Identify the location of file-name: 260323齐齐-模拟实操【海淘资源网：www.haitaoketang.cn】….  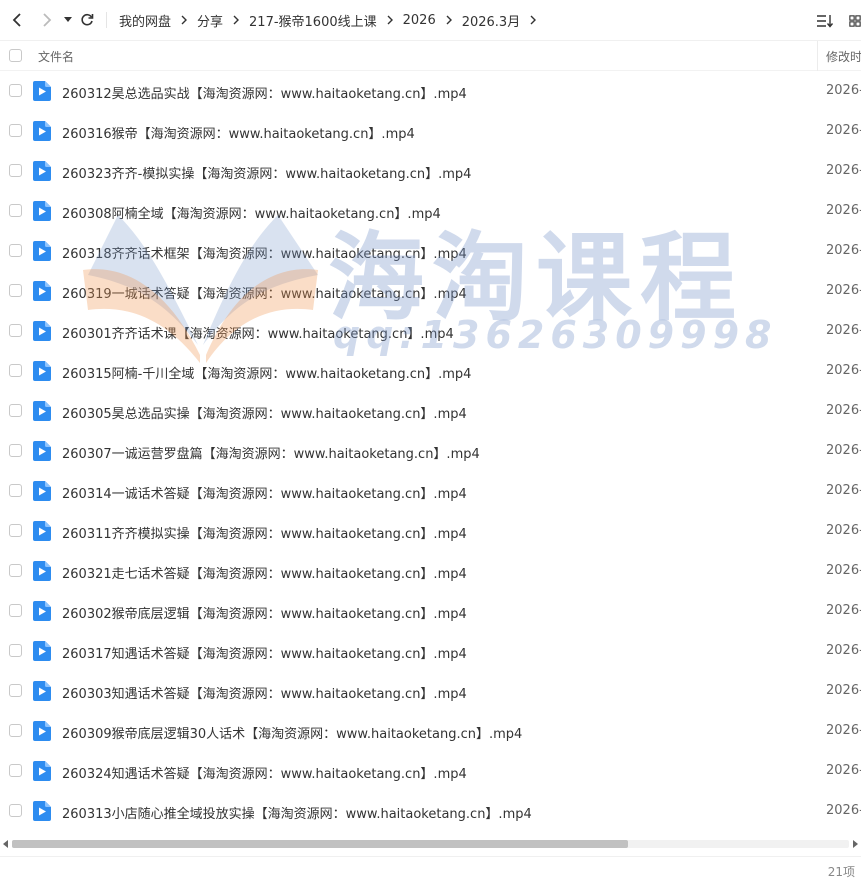
(266, 172).